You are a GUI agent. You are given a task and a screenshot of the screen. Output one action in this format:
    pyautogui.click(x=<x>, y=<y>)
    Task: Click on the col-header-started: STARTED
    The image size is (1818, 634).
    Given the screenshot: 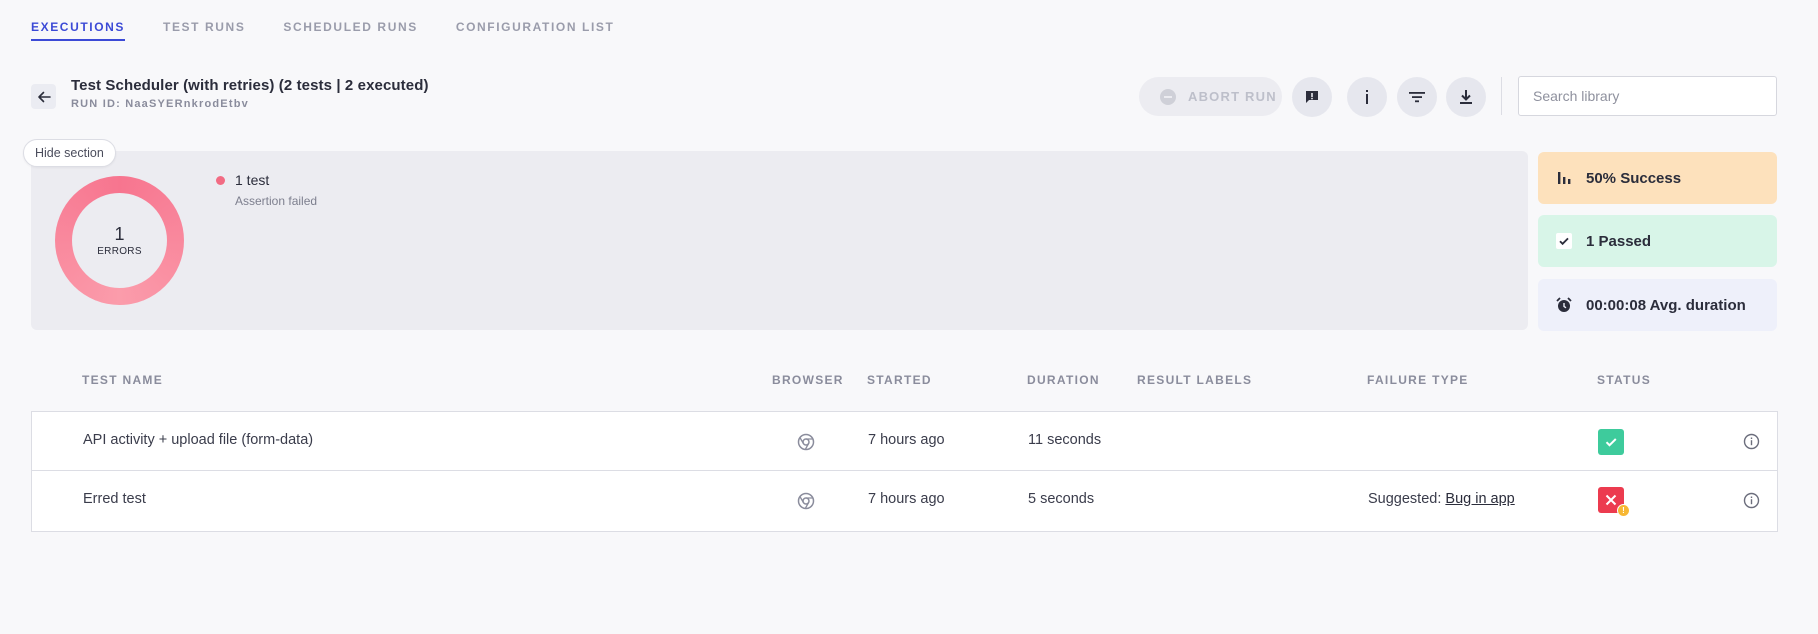 What is the action you would take?
    pyautogui.click(x=899, y=380)
    